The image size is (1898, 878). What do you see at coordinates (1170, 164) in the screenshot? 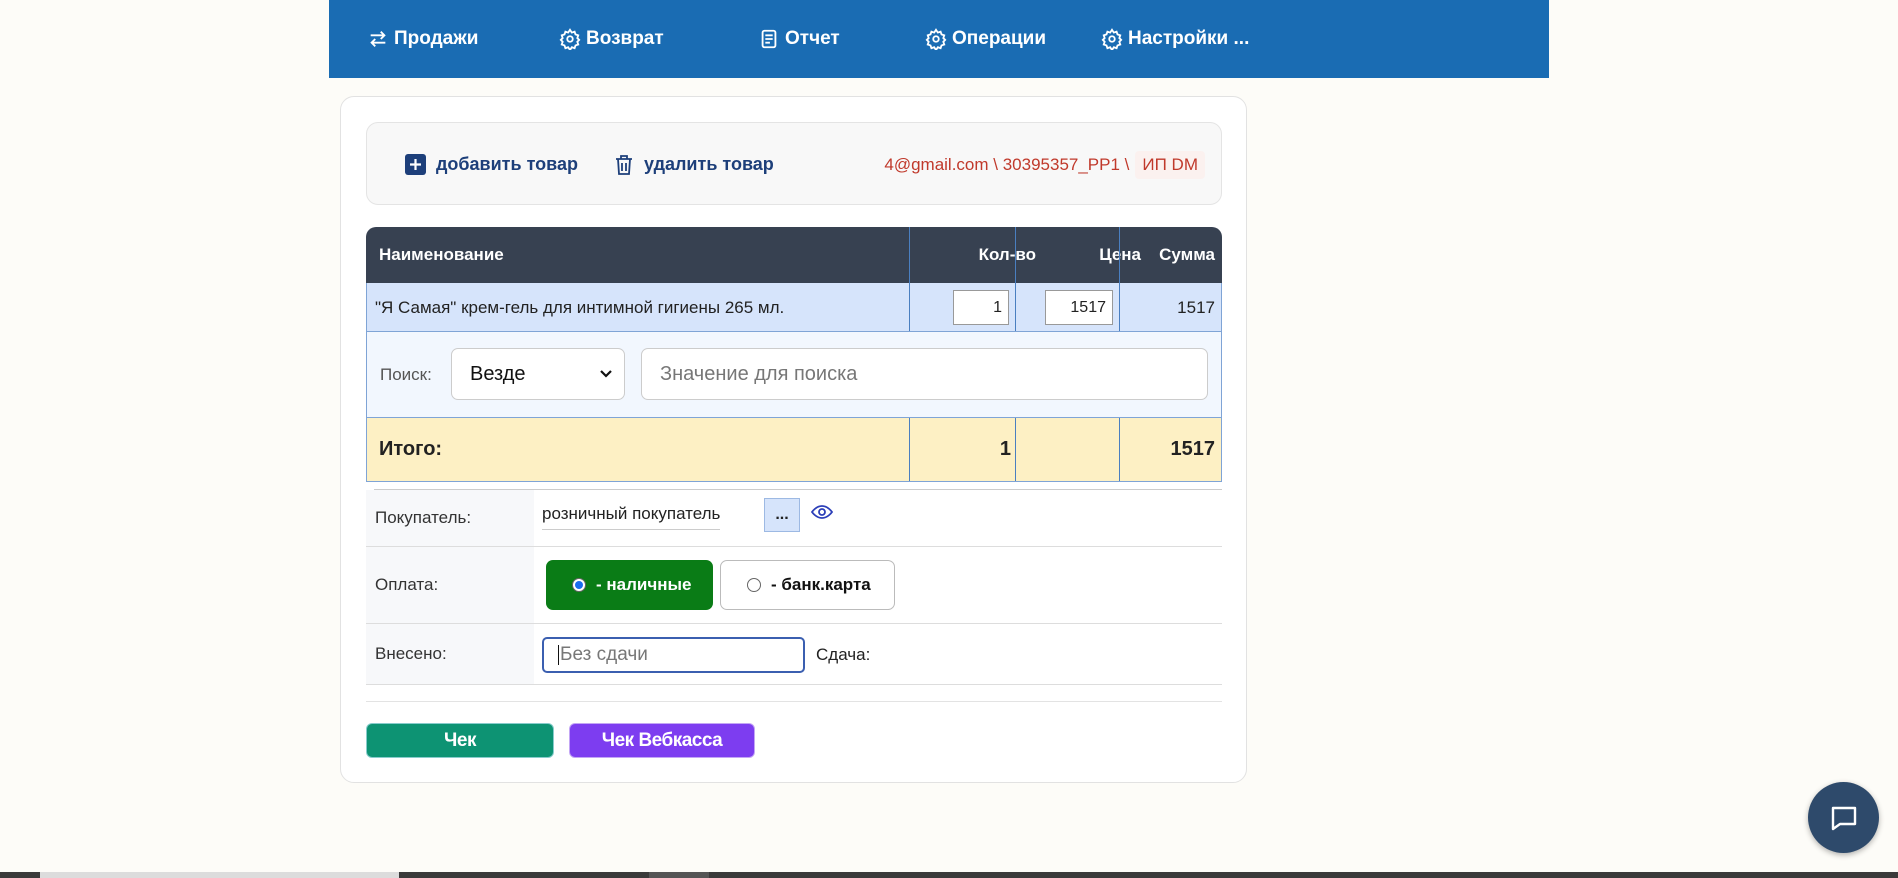
I see `org-badge: ИП DM` at bounding box center [1170, 164].